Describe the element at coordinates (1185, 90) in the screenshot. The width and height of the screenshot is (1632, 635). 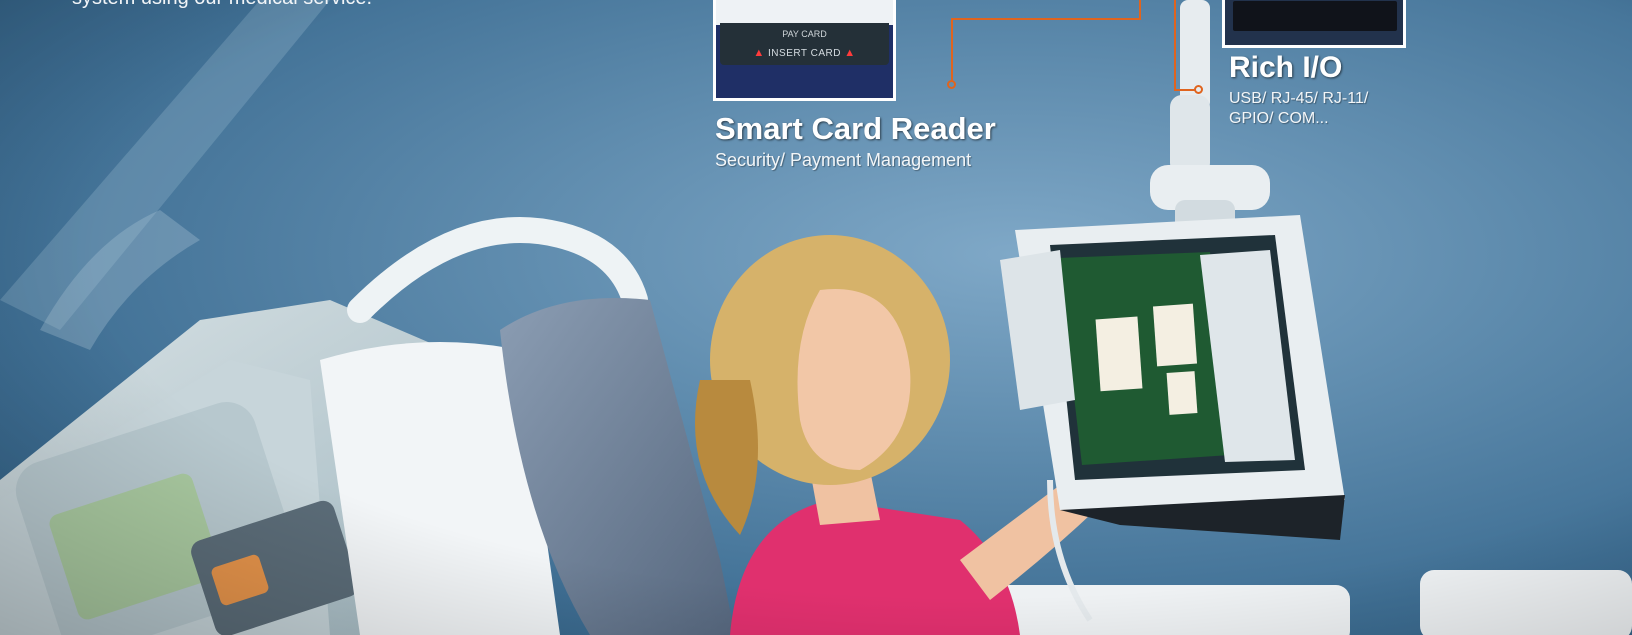
I see `io-connector-horizontal` at that location.